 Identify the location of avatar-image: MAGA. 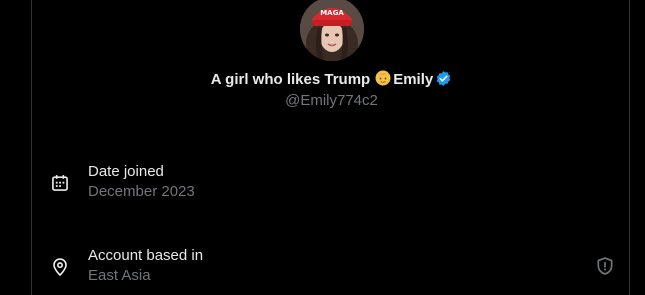
(332, 30).